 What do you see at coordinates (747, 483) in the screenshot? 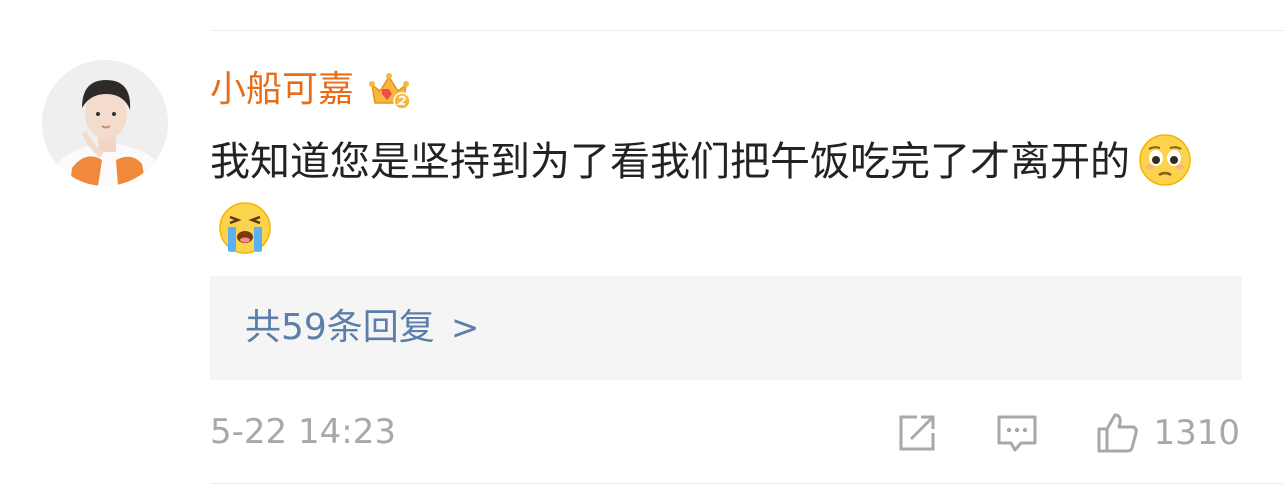
I see `bottom-divider` at bounding box center [747, 483].